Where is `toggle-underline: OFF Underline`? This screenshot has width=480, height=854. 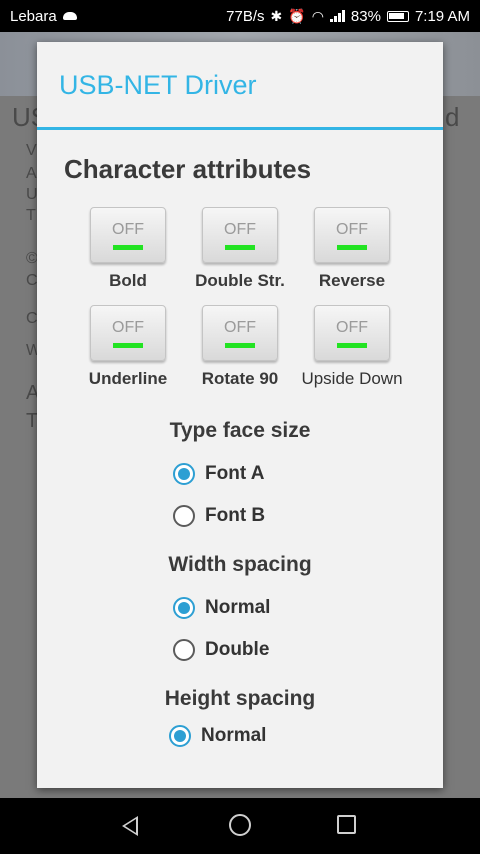 toggle-underline: OFF Underline is located at coordinates (128, 347).